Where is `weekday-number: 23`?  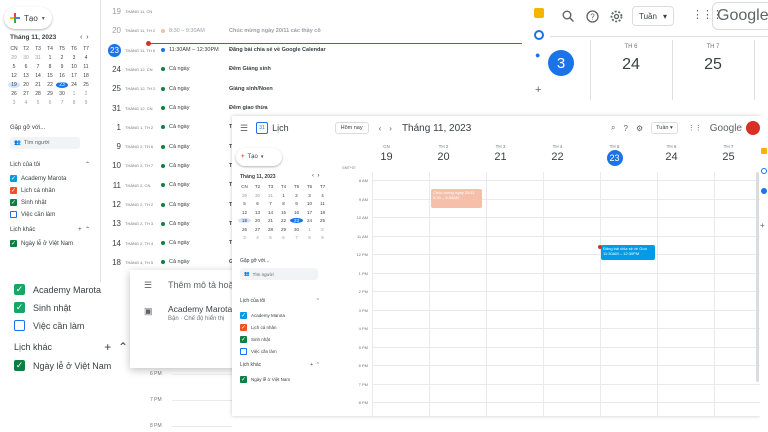 weekday-number: 23 is located at coordinates (614, 158).